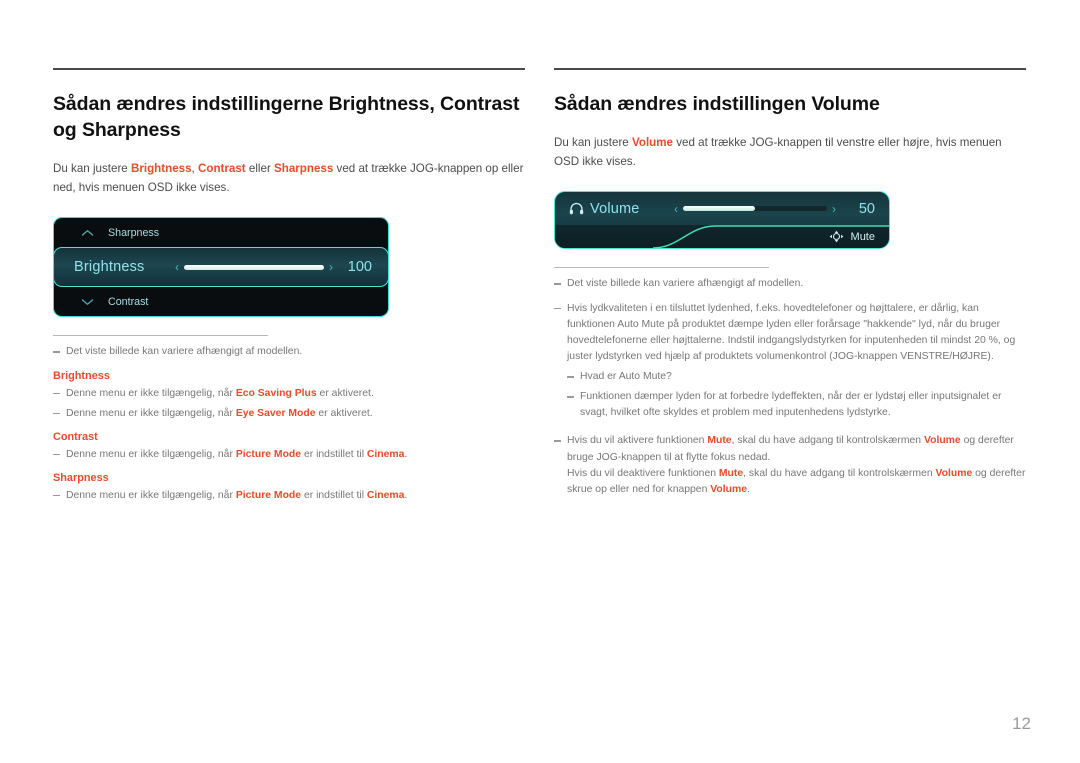 This screenshot has width=1080, height=763. I want to click on osd-panel: Sharpness Brightness ‹ › 100 Contrast, so click(221, 267).